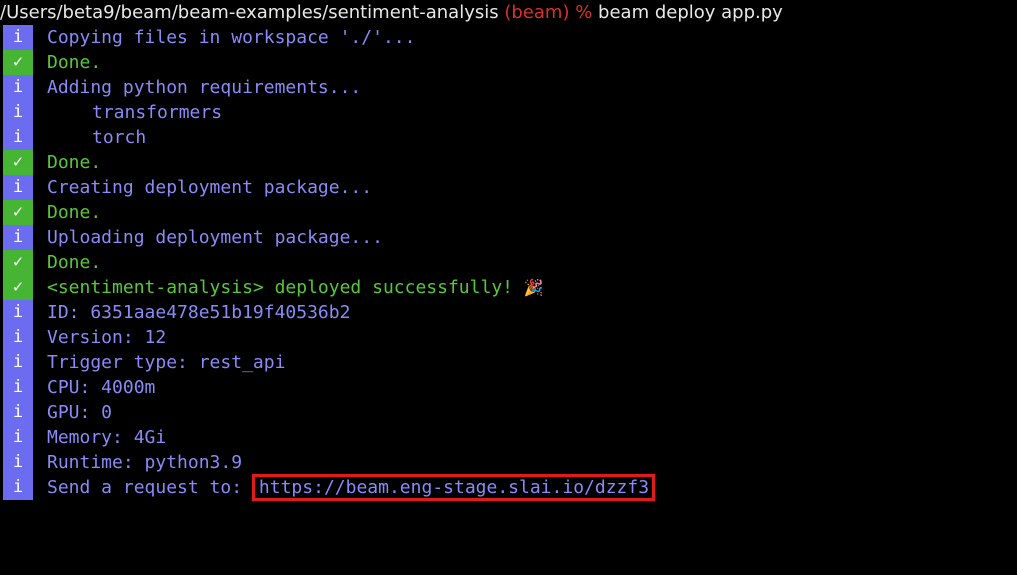 The width and height of the screenshot is (1017, 575). Describe the element at coordinates (119, 137) in the screenshot. I see `requirement-item: torch` at that location.